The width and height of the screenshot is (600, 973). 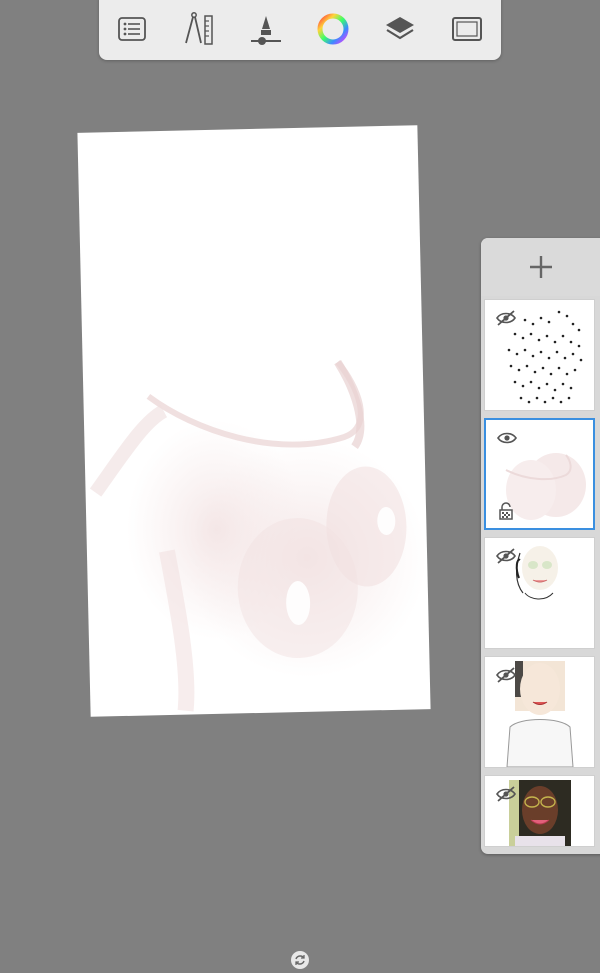 What do you see at coordinates (507, 511) in the screenshot?
I see `lock-icon` at bounding box center [507, 511].